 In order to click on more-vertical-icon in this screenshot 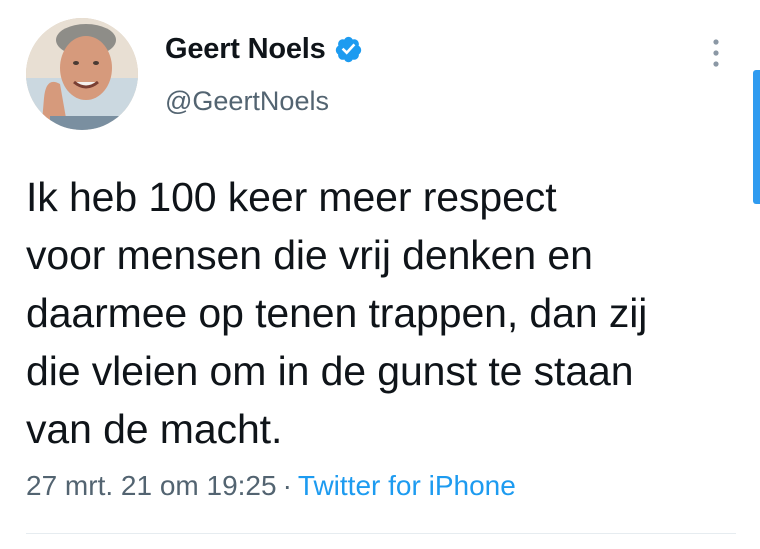, I will do `click(716, 53)`.